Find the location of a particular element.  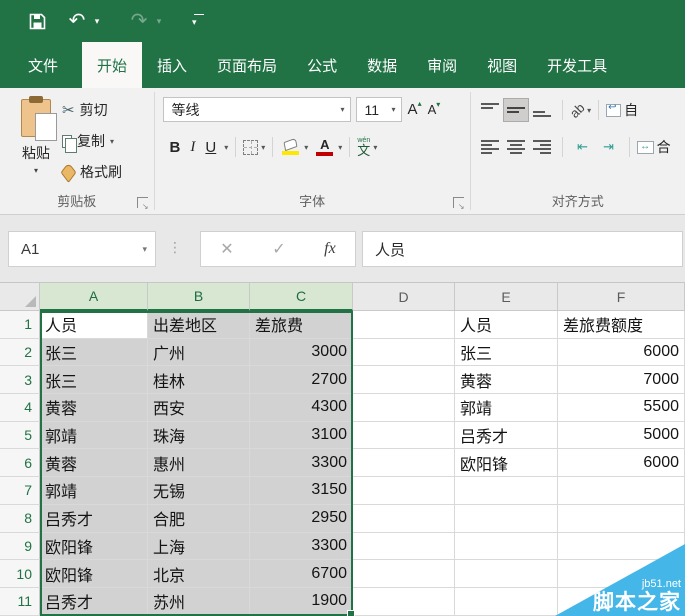

cell-A4: 黄蓉 is located at coordinates (94, 408).